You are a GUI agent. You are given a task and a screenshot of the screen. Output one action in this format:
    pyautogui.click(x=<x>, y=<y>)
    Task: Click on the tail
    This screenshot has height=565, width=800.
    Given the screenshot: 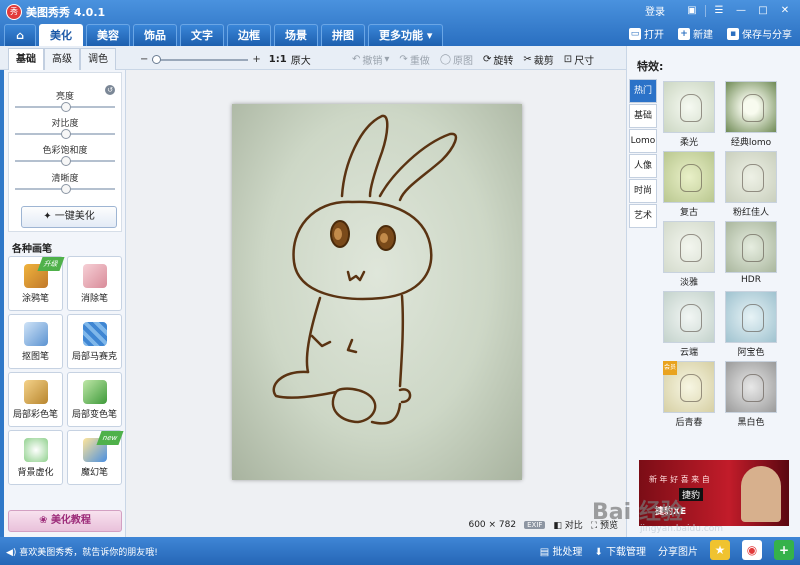 What is the action you would take?
    pyautogui.click(x=405, y=396)
    